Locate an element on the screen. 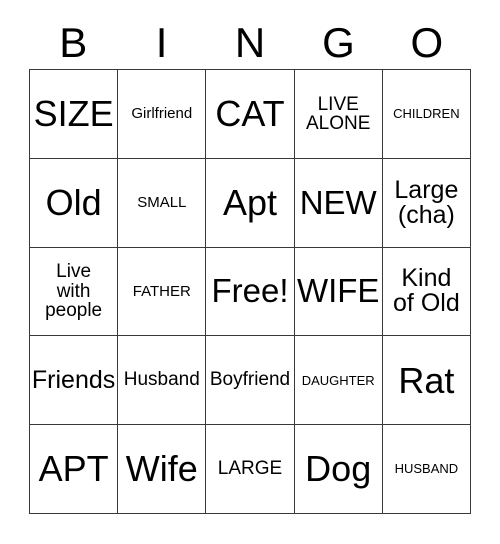  bingo-cell-text: Apt is located at coordinates (250, 202).